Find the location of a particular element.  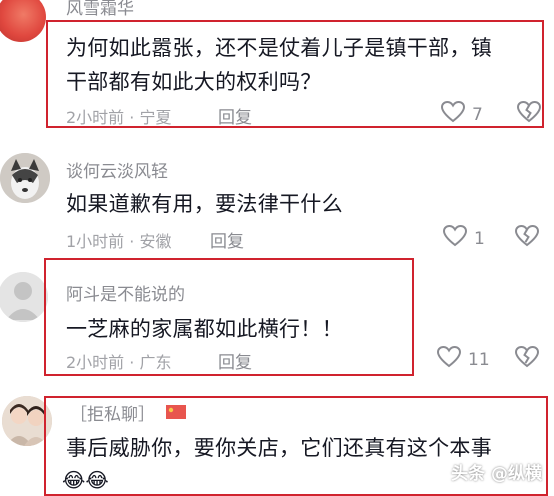

comment-text-line: 如果道歉有用，要法律干什么 is located at coordinates (204, 204).